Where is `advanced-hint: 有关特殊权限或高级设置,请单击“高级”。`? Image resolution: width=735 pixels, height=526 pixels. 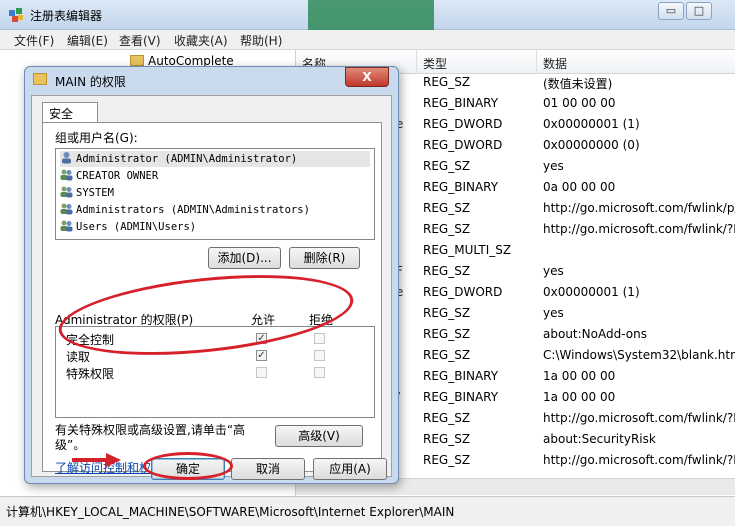
advanced-hint: 有关特殊权限或高级设置,请单击“高级”。 is located at coordinates (150, 437).